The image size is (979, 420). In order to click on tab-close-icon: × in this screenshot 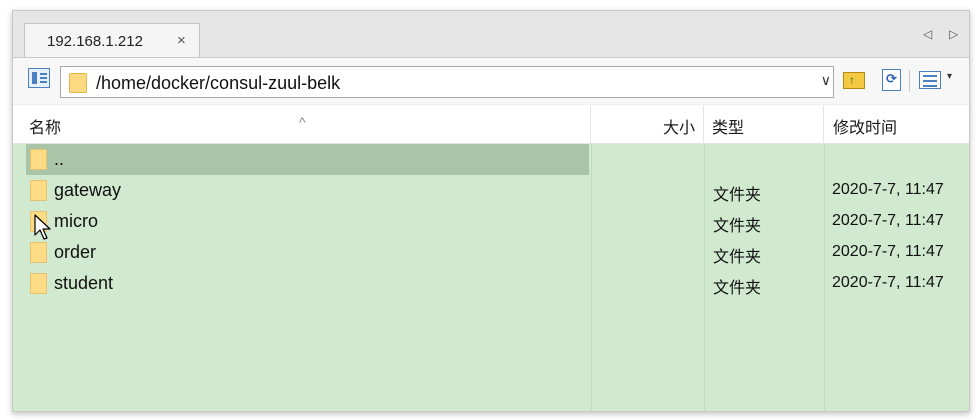, I will do `click(181, 40)`.